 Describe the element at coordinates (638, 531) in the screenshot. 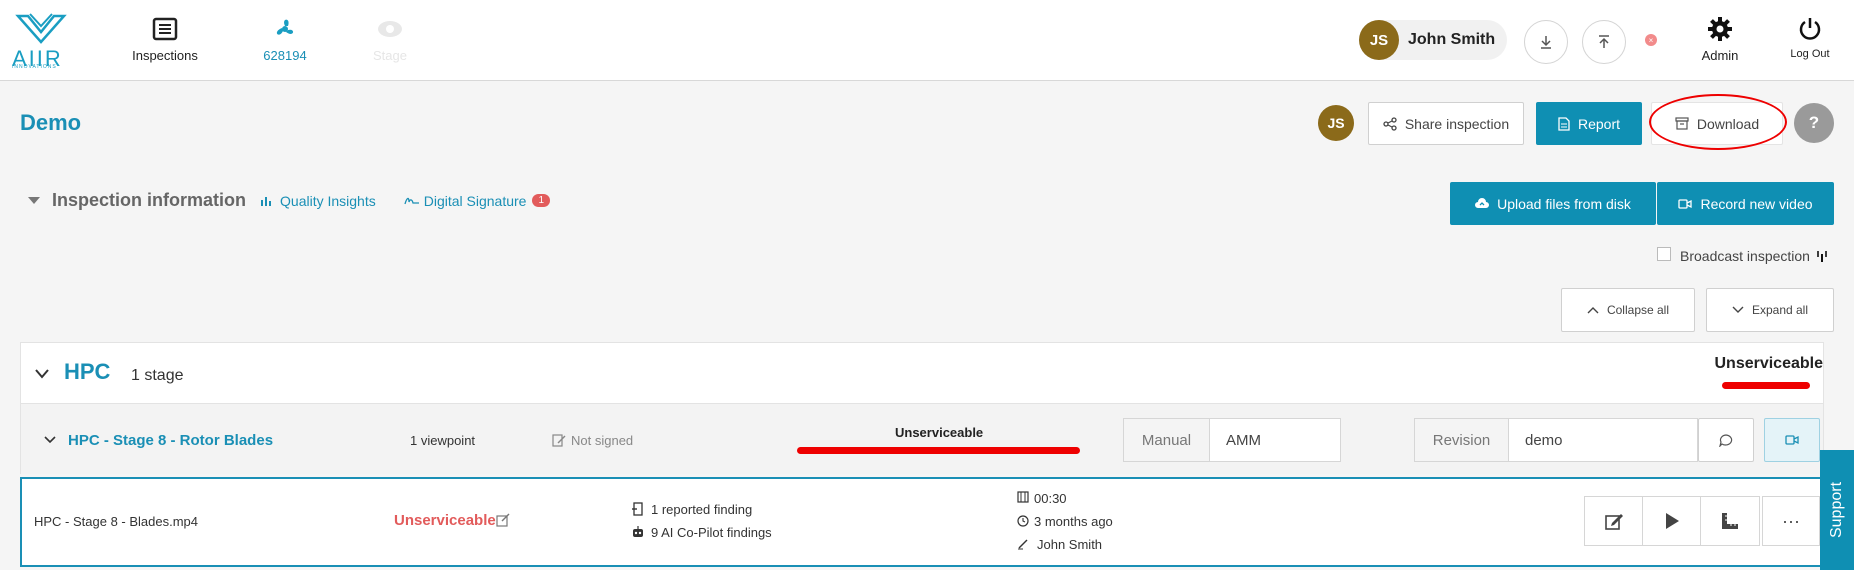

I see `robot-icon` at that location.